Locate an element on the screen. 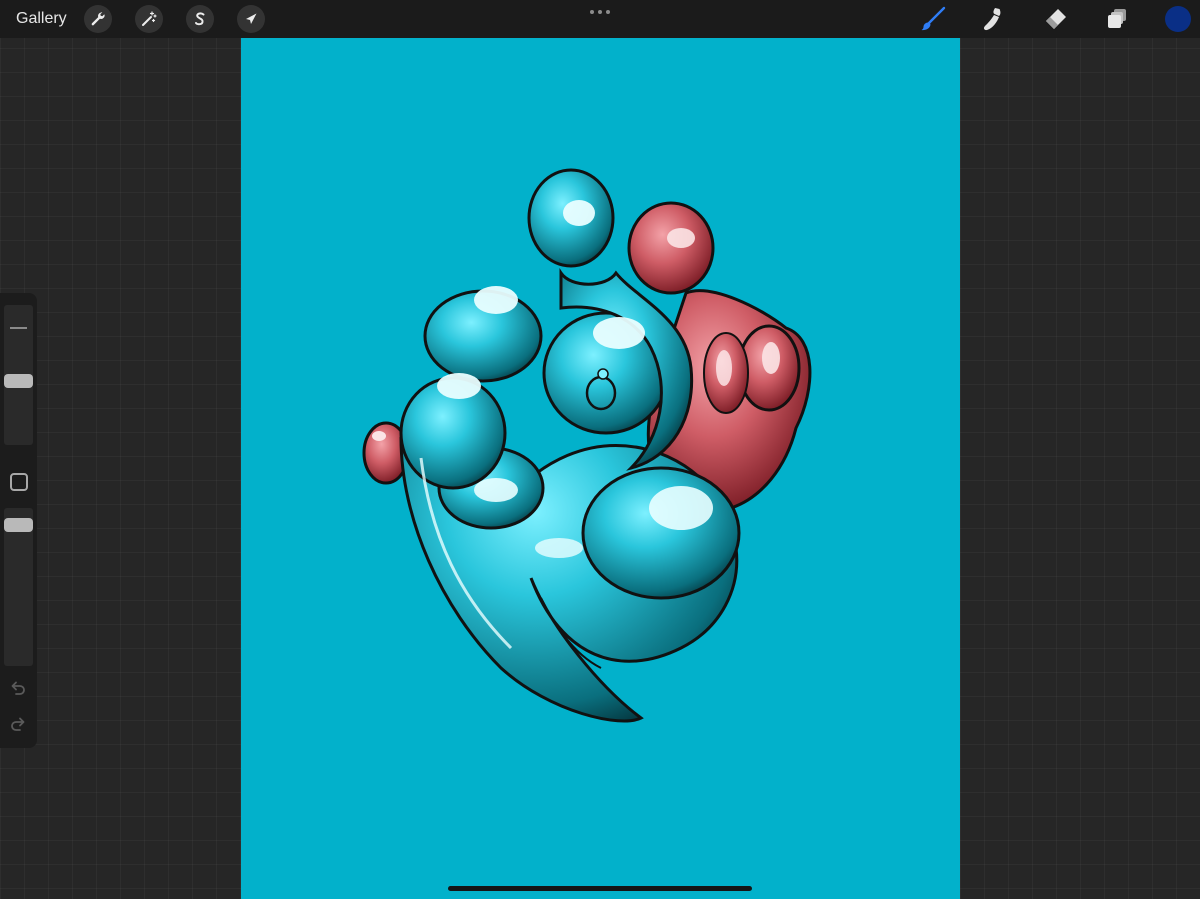  smudge-tool-button is located at coordinates (993, 19).